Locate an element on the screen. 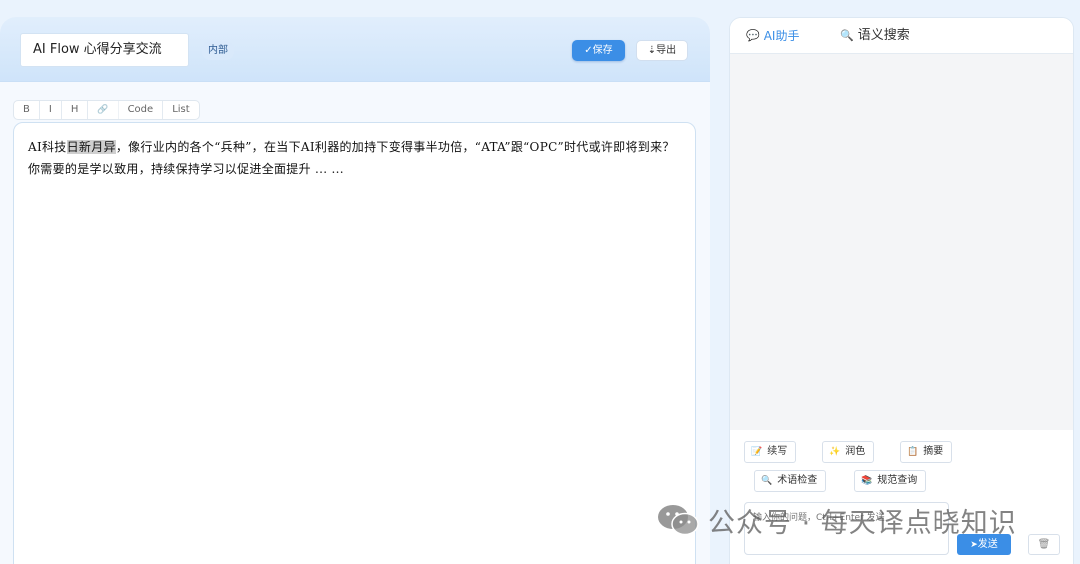 Image resolution: width=1080 pixels, height=564 pixels. tab-label: AI助手 is located at coordinates (781, 36).